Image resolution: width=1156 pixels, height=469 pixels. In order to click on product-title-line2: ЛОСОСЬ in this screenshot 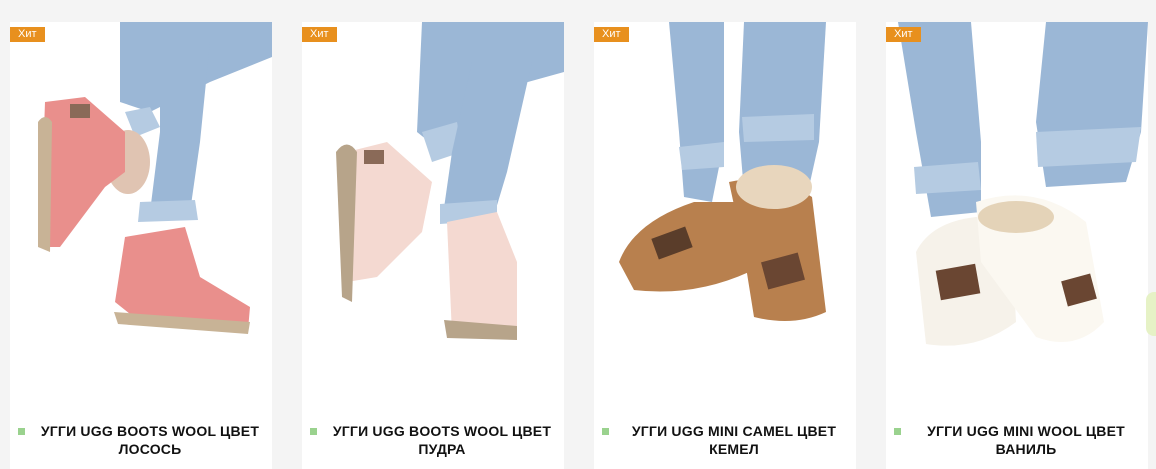, I will do `click(150, 449)`.